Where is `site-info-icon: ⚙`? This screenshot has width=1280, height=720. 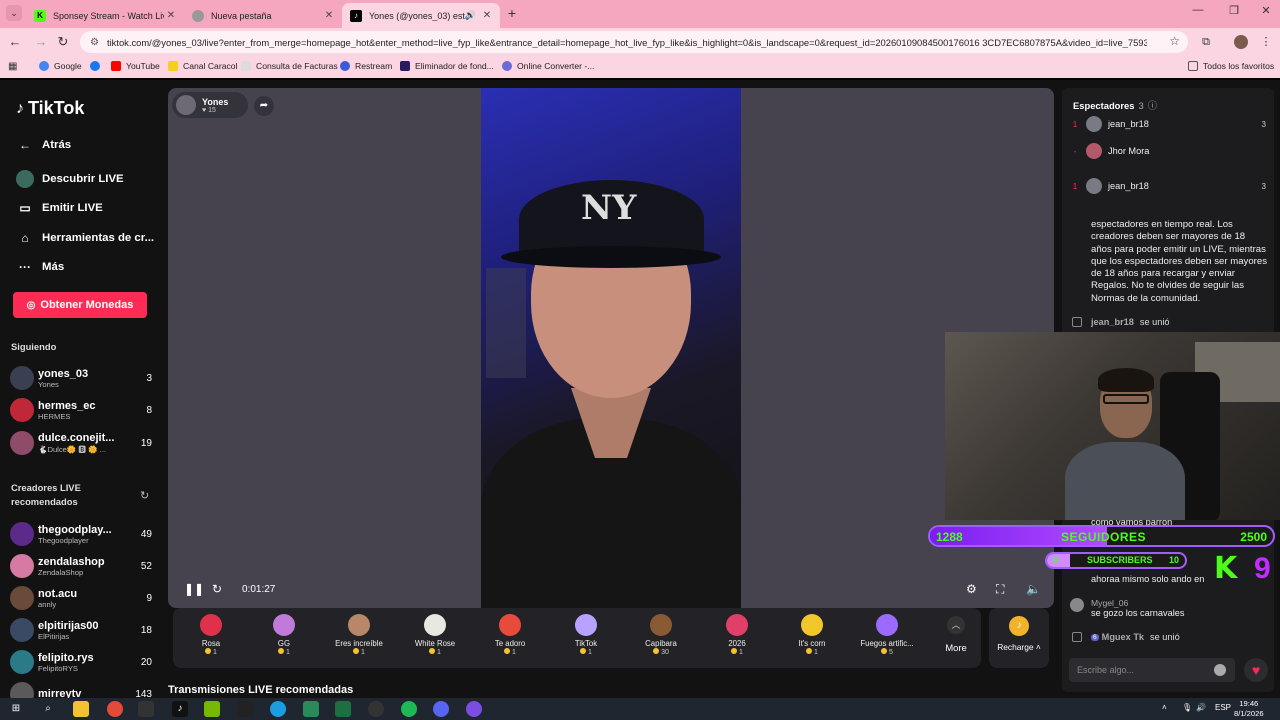 site-info-icon: ⚙ is located at coordinates (94, 42).